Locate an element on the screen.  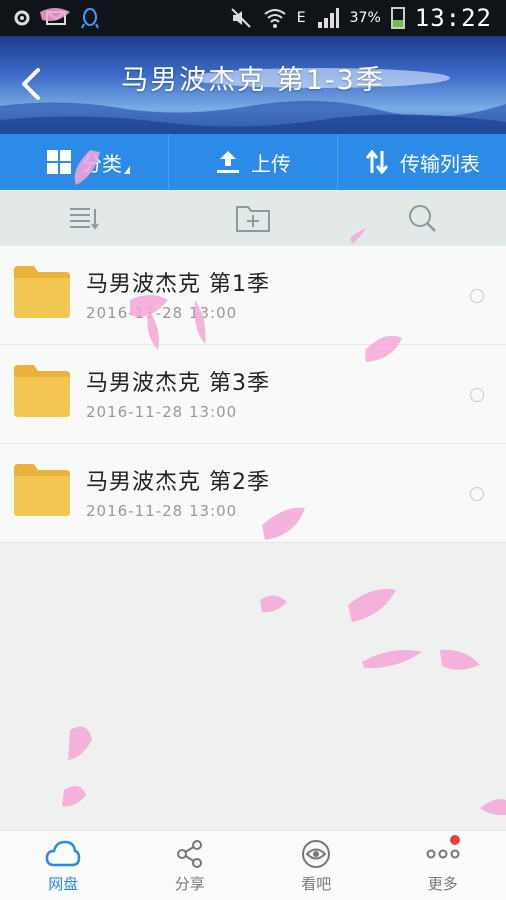
clock: 13:22 is located at coordinates (453, 18).